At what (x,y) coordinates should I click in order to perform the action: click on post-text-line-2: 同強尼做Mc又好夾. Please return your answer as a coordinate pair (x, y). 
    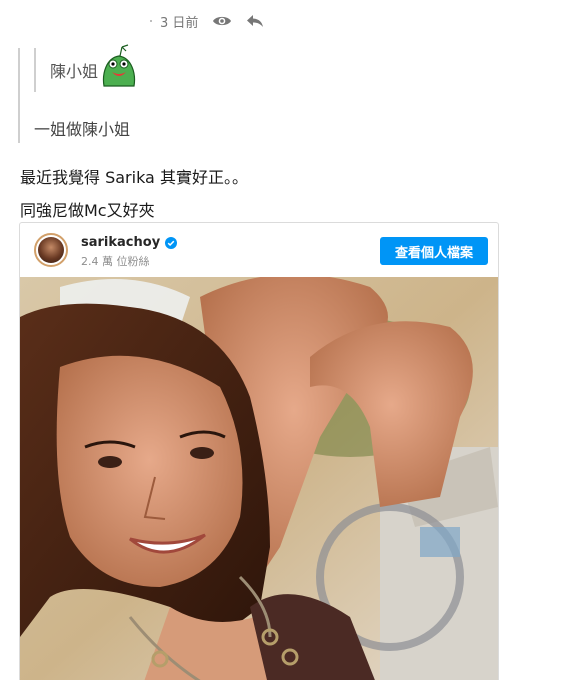
    Looking at the image, I should click on (87, 210).